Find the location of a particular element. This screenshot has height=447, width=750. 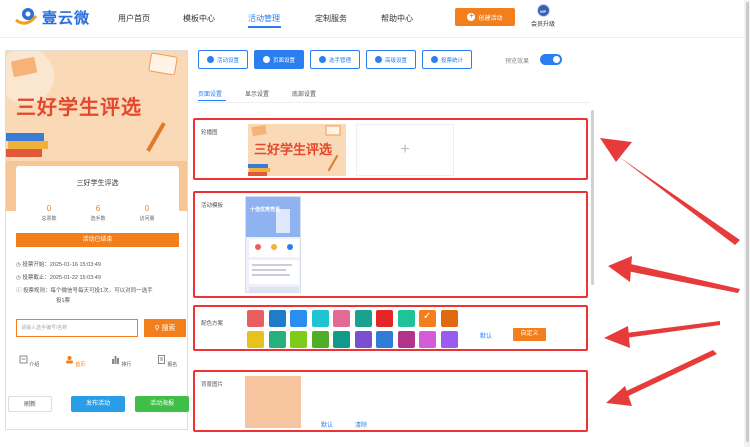

users-icon is located at coordinates (322, 59).